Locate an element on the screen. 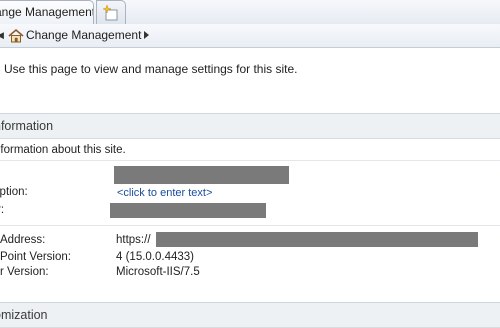 The image size is (500, 328). breadcrumb: ◀ Change Management is located at coordinates (250, 36).